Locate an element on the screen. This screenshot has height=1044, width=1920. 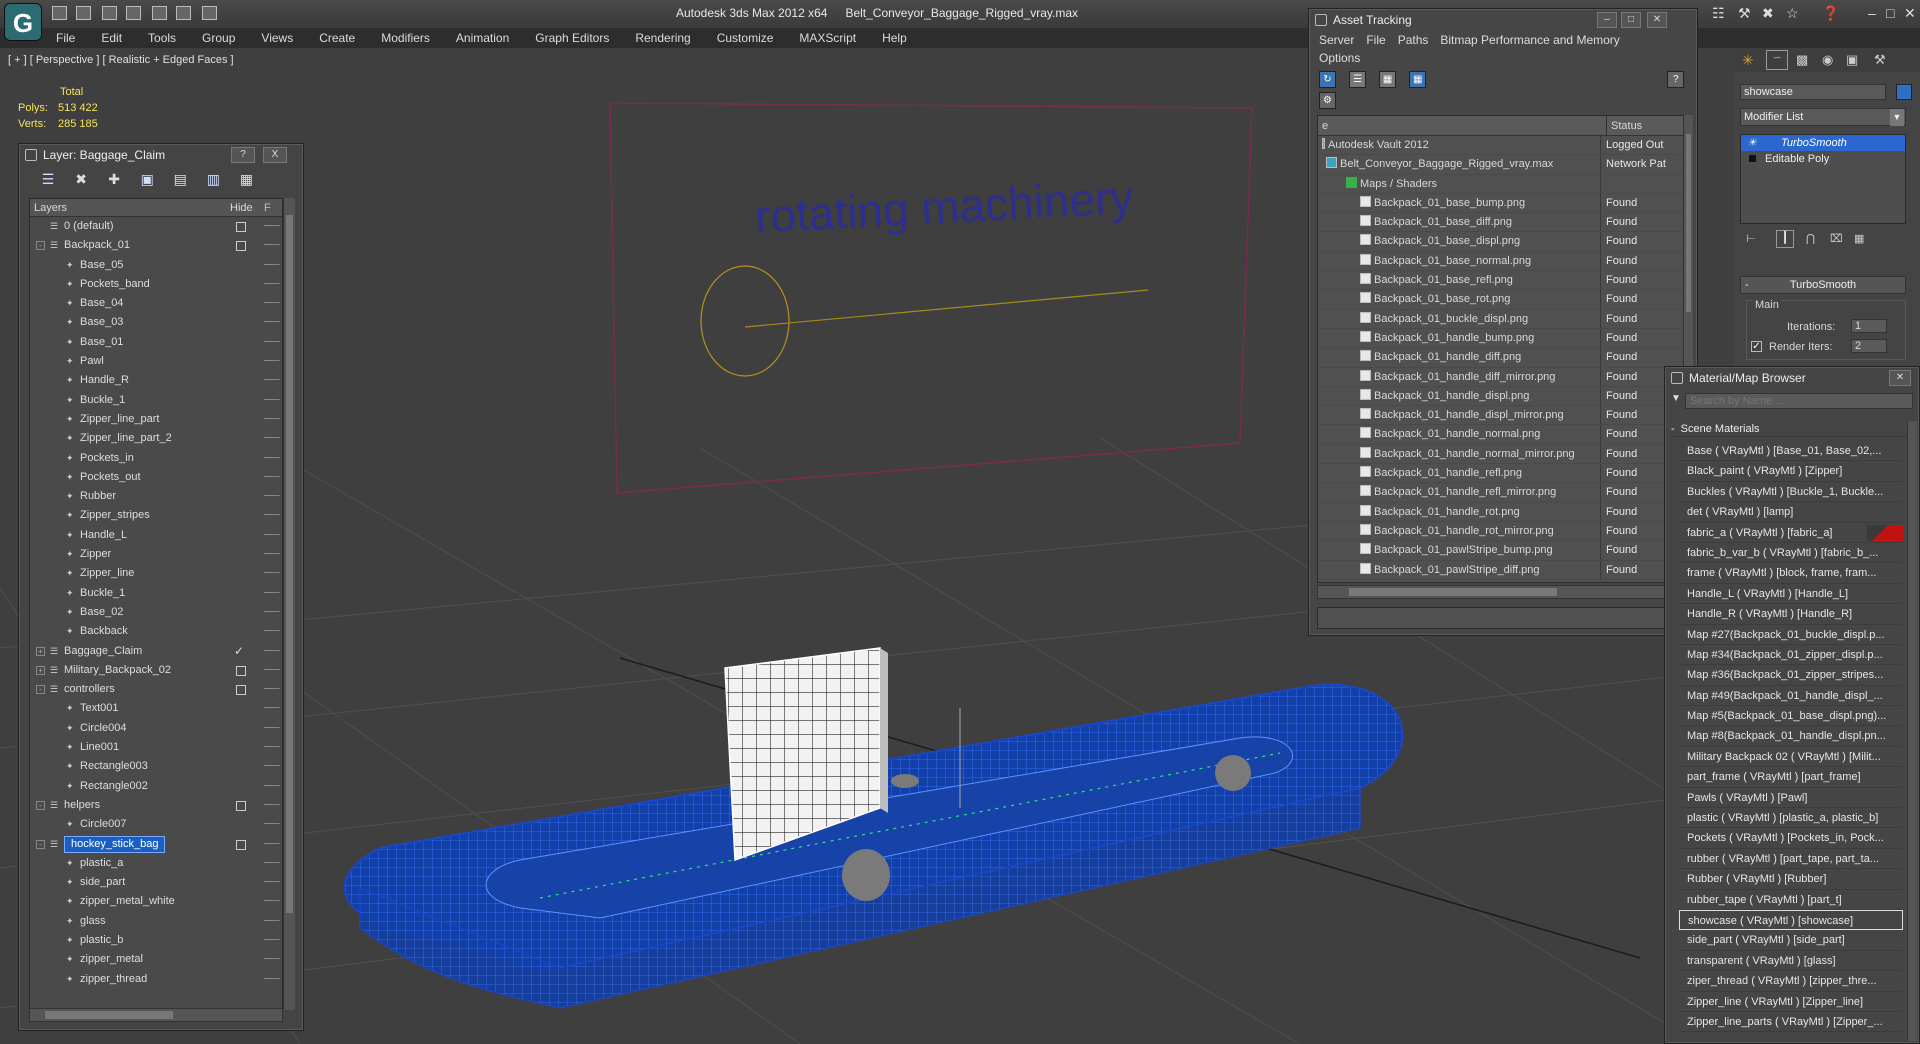
close-icon: ✕ is located at coordinates (1910, 13).